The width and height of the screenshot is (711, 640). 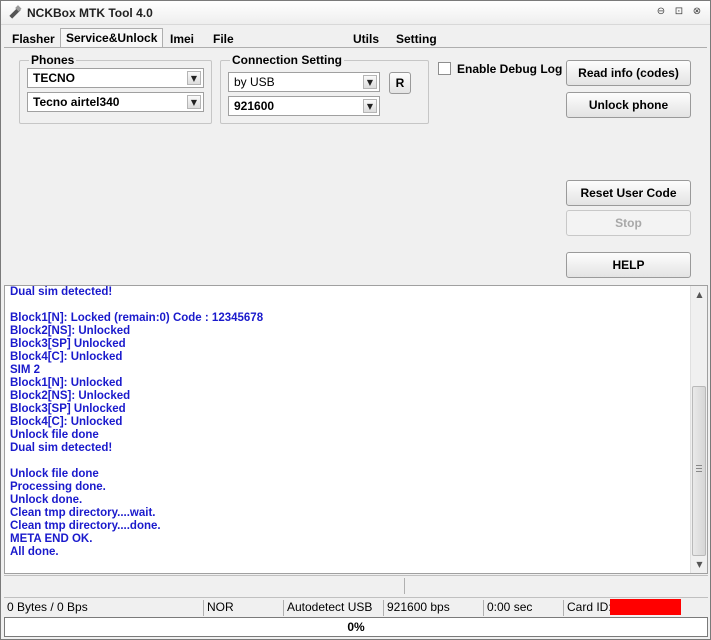 I want to click on title-bar: NCKBox MTK Tool 4.0 ⊖ ⊡ ⊗, so click(x=355, y=13).